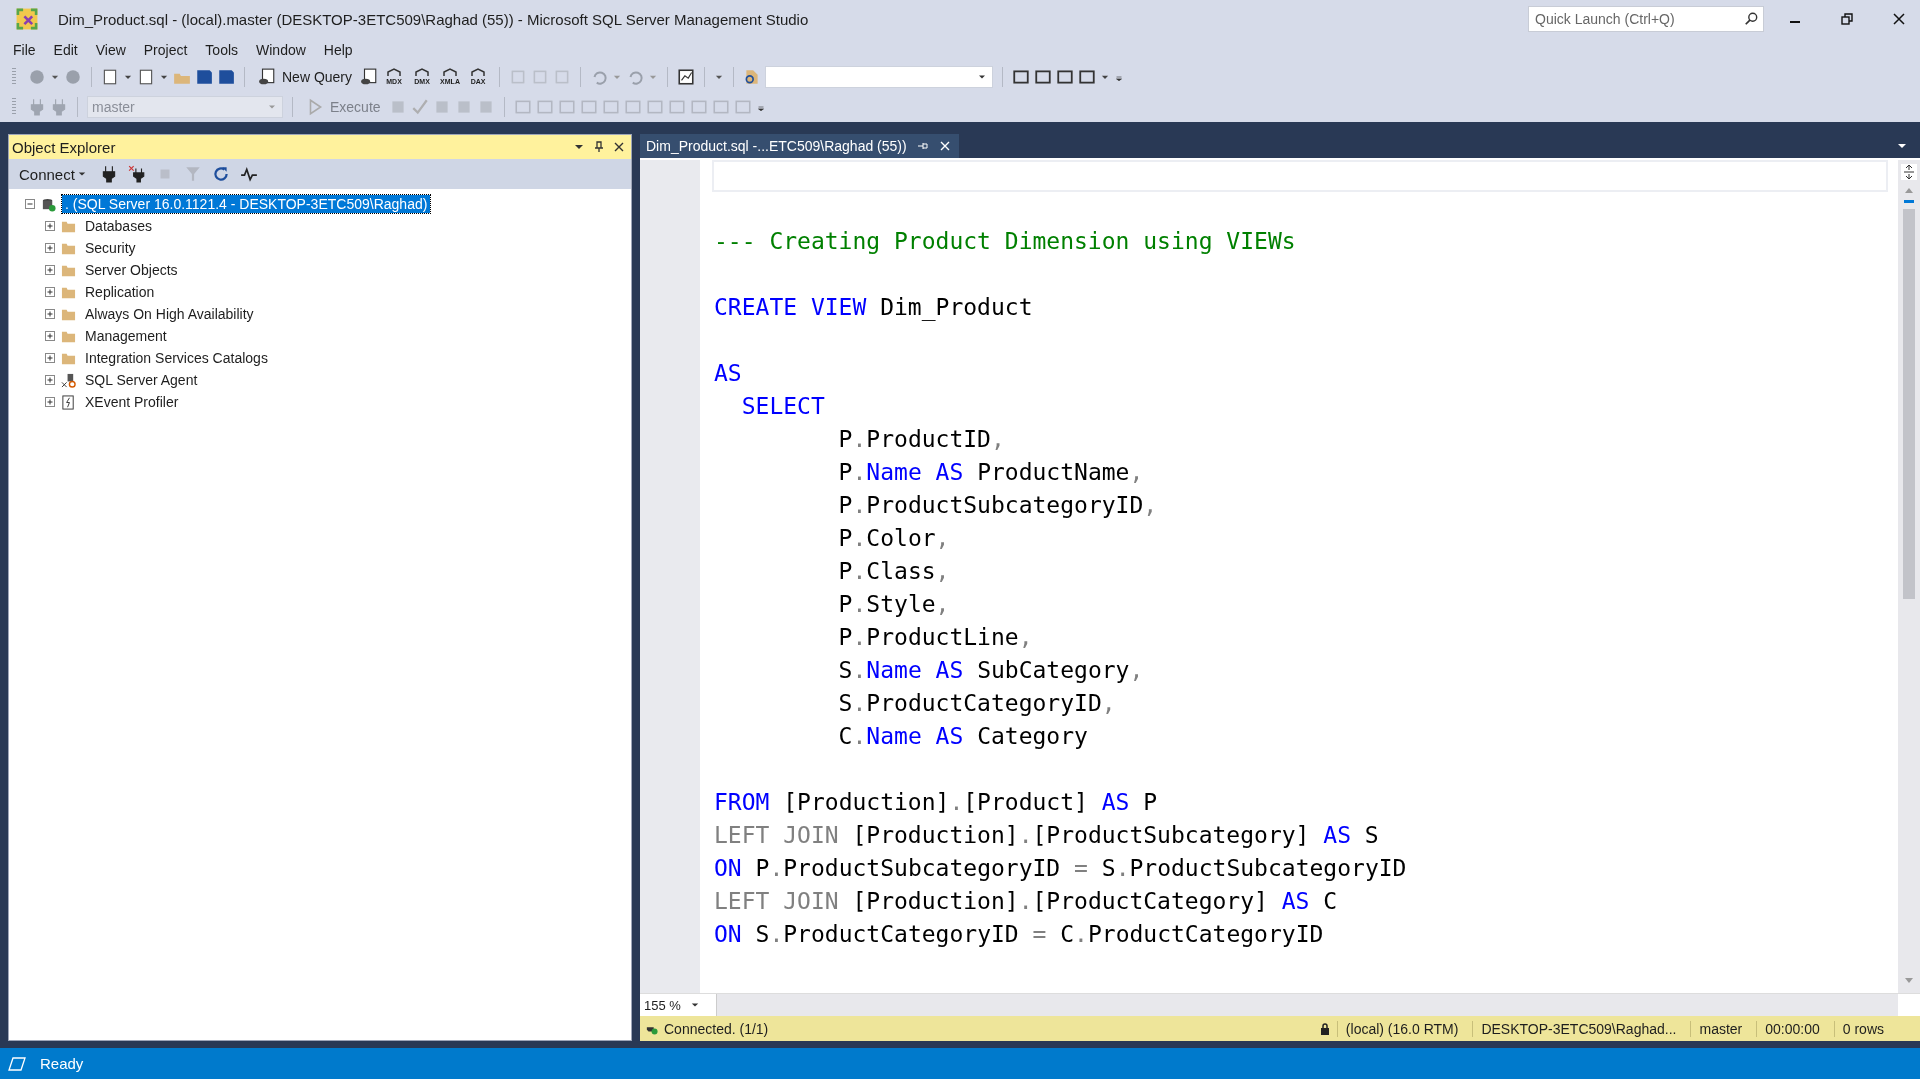 The height and width of the screenshot is (1079, 1920). What do you see at coordinates (48, 204) in the screenshot?
I see `server-icon` at bounding box center [48, 204].